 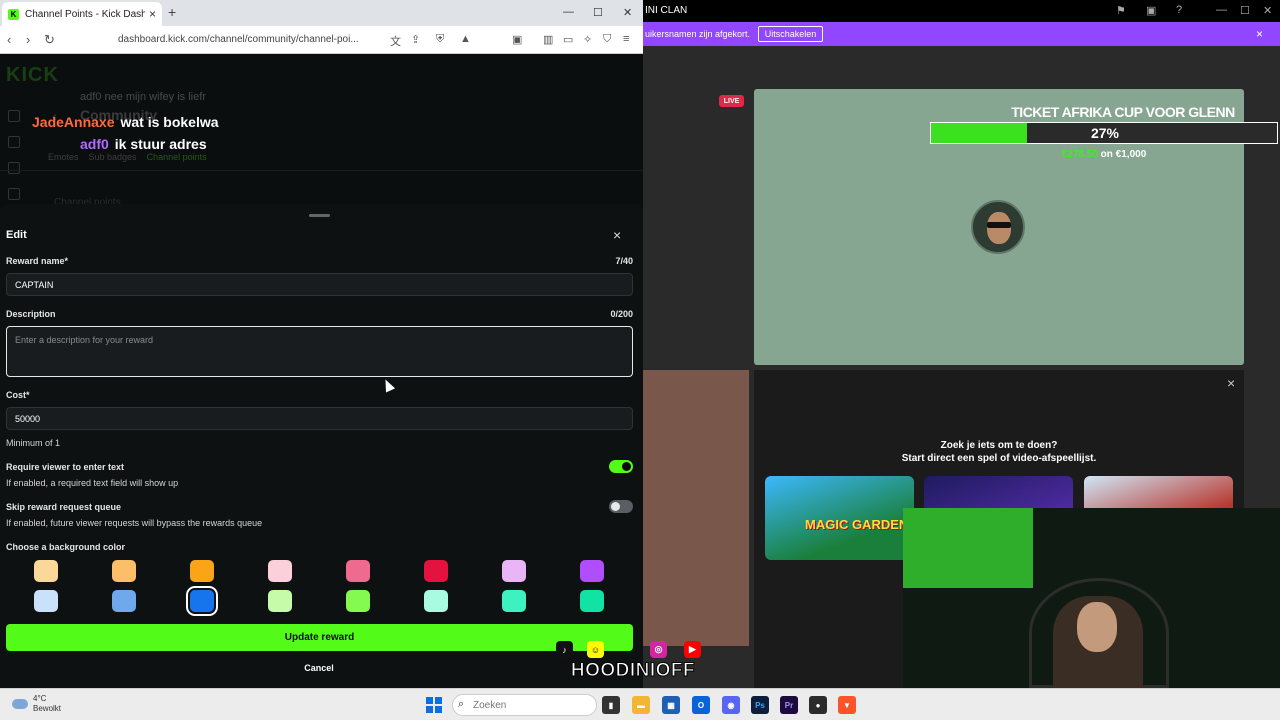 I want to click on require-text-toggle, so click(x=621, y=466).